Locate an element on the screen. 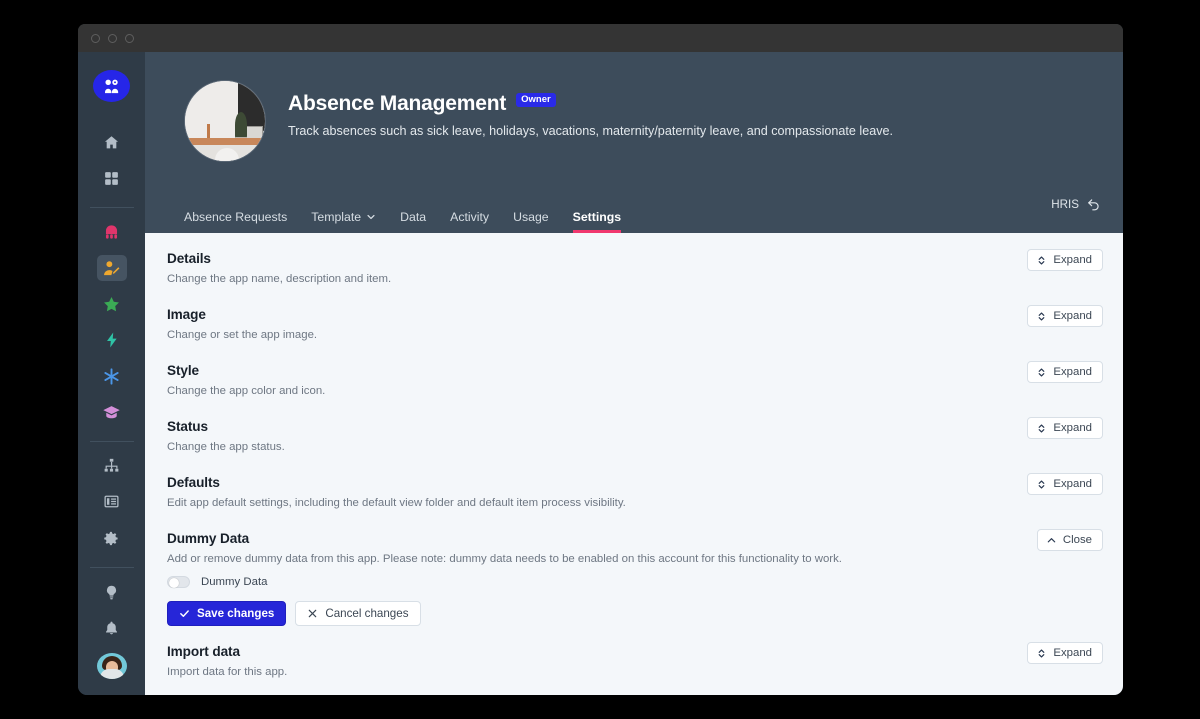 The width and height of the screenshot is (1200, 719). expand-button-import-data: Expand is located at coordinates (1065, 653).